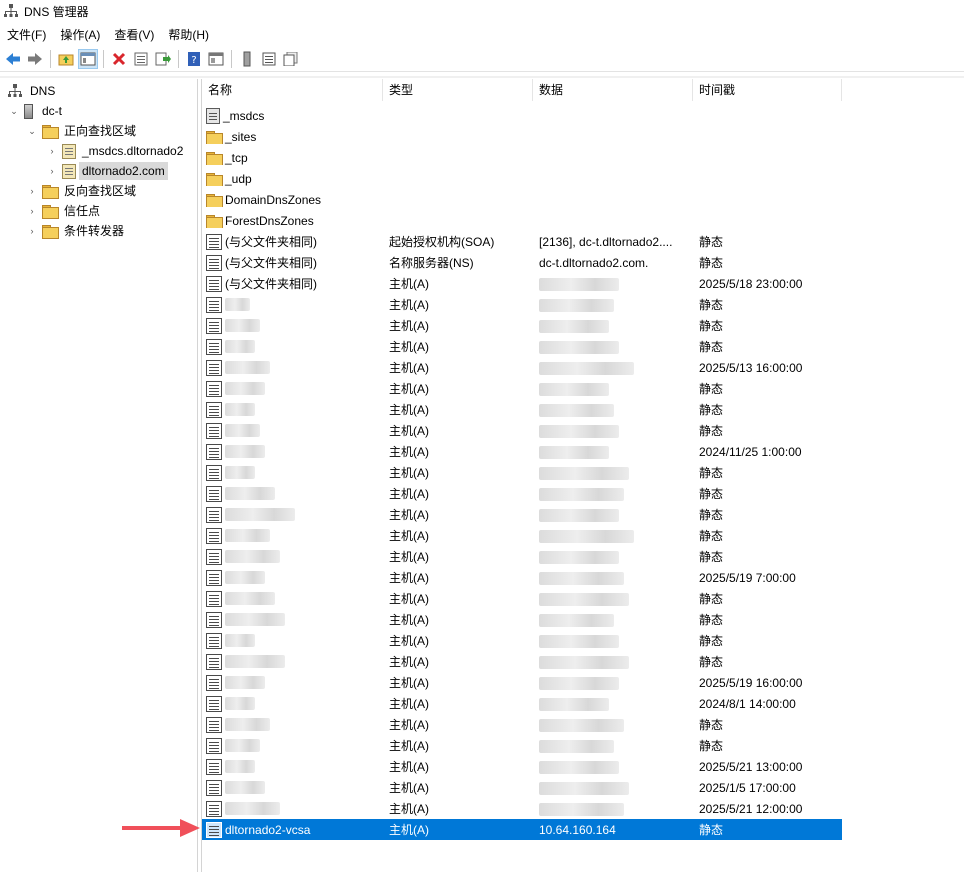 This screenshot has width=964, height=872. Describe the element at coordinates (13, 59) in the screenshot. I see `back-arrow-icon` at that location.